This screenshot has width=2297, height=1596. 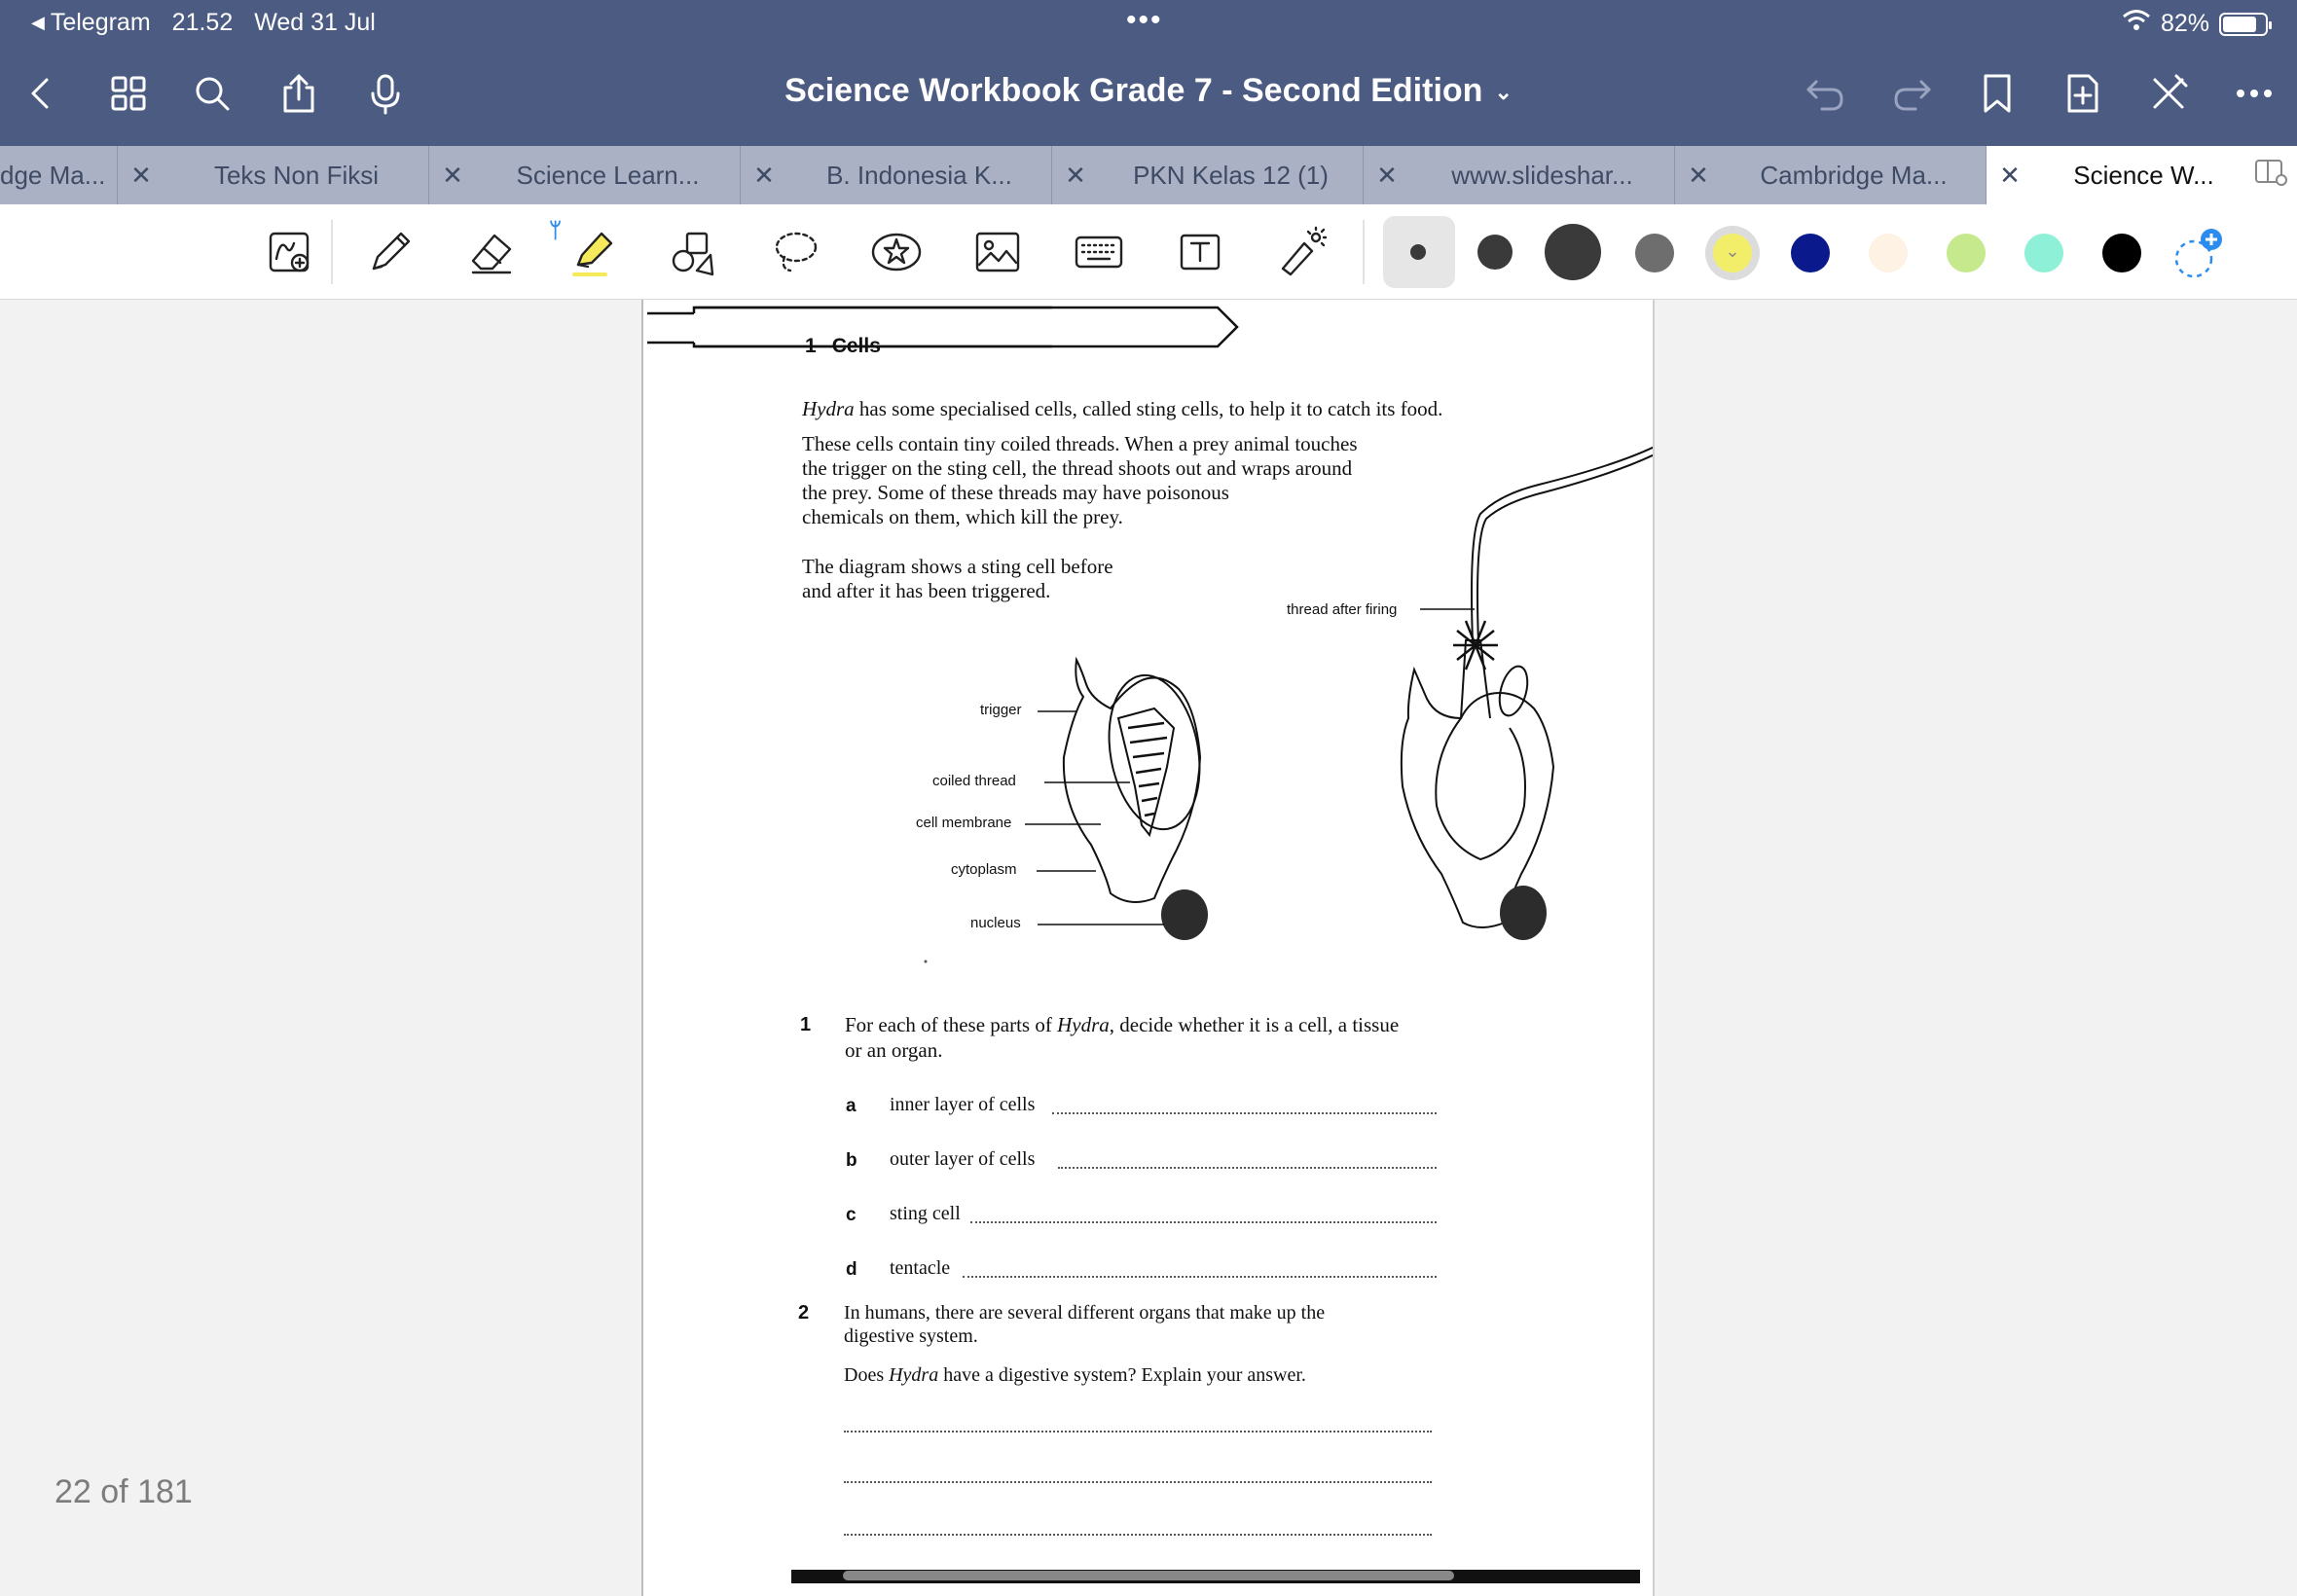 I want to click on shapes-icon, so click(x=694, y=252).